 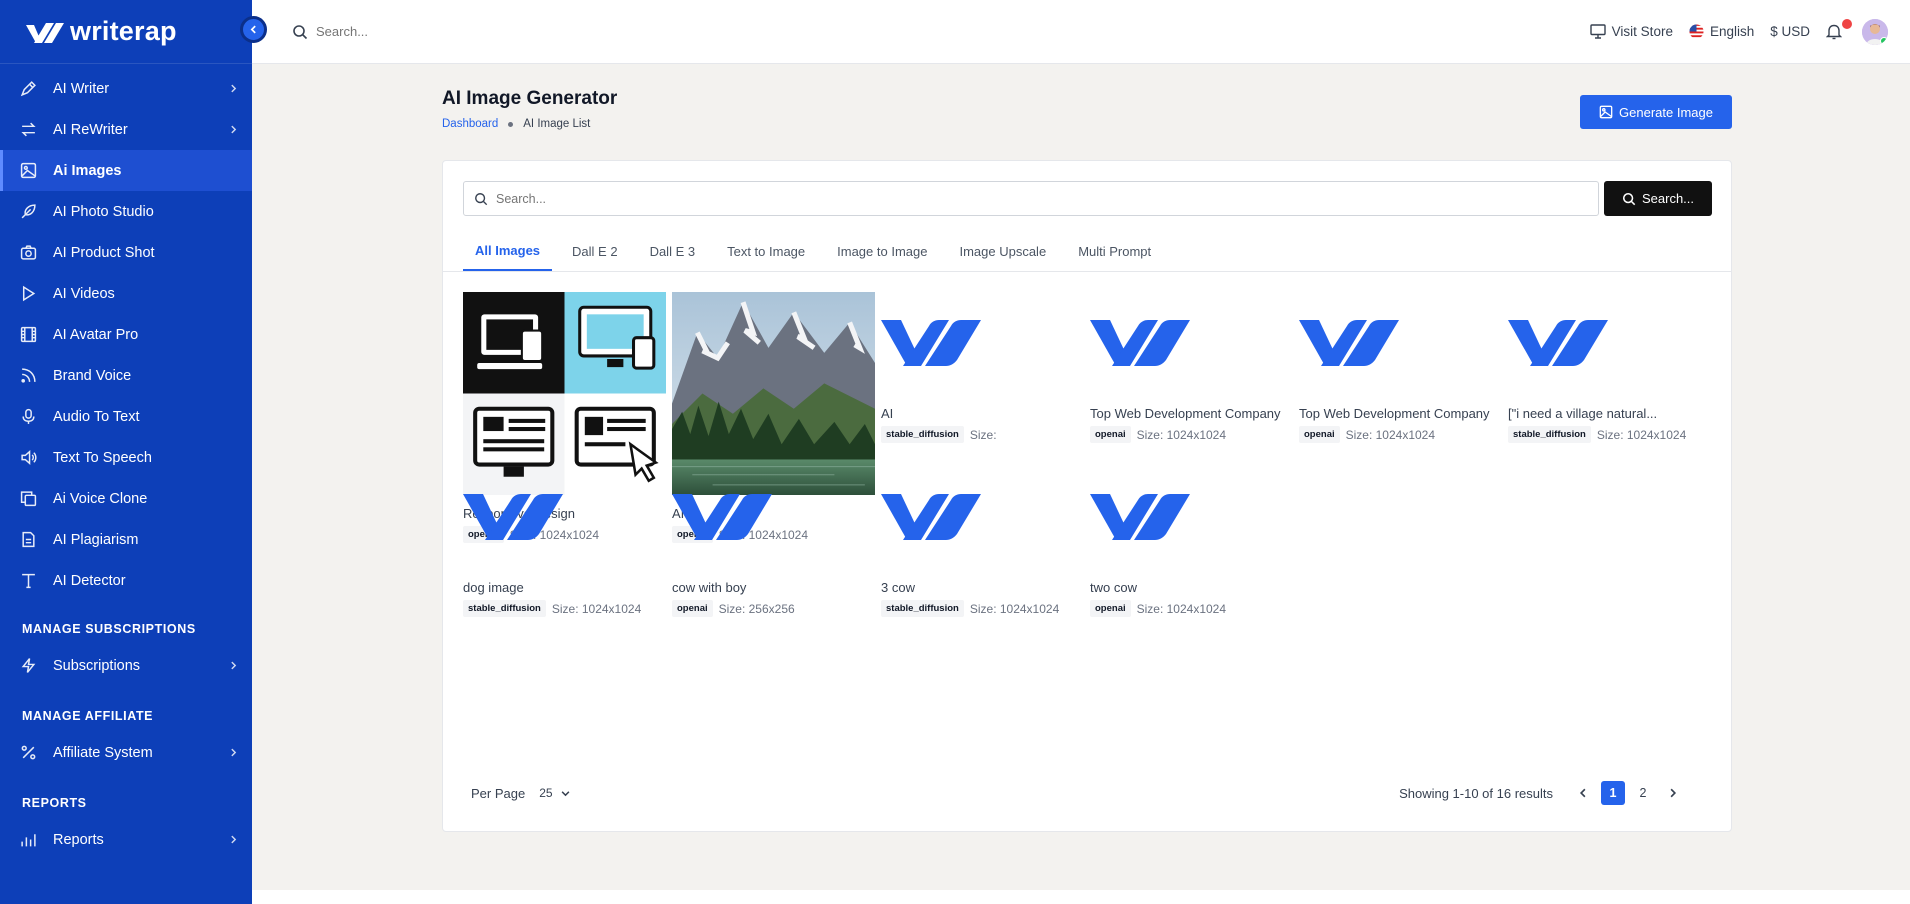 I want to click on language-selector: English, so click(x=1721, y=31).